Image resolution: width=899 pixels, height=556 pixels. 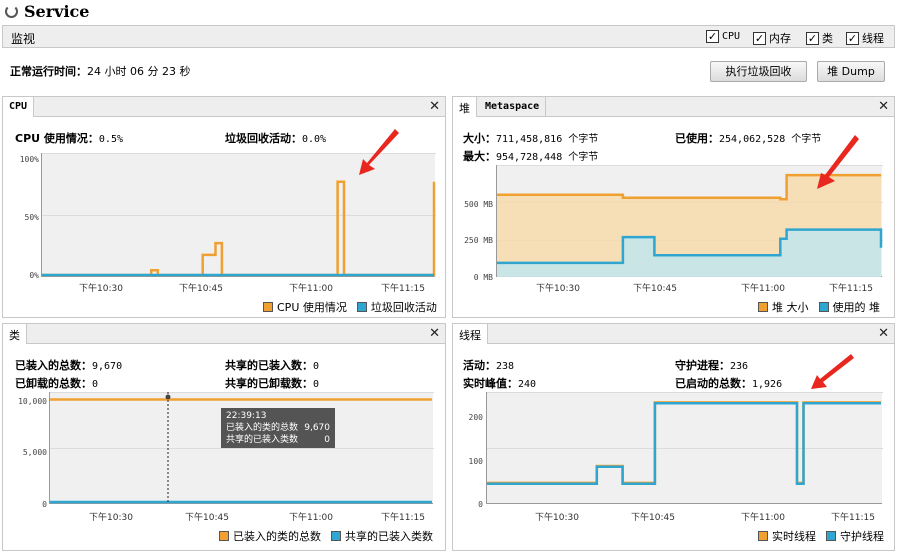 I want to click on perform-gc-button: 执行垃圾回收, so click(x=758, y=71).